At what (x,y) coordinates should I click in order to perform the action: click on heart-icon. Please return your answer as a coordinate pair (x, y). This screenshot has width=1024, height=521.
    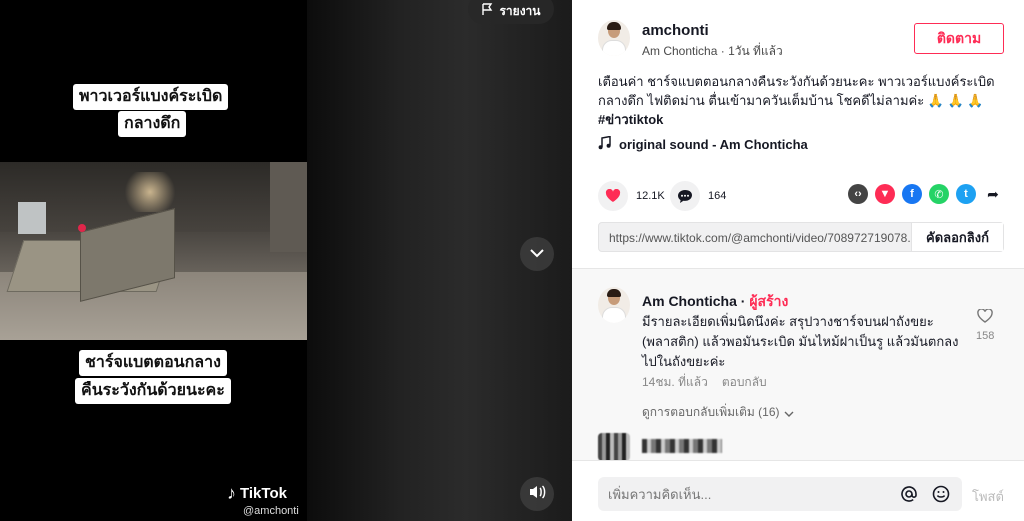
    Looking at the image, I should click on (613, 196).